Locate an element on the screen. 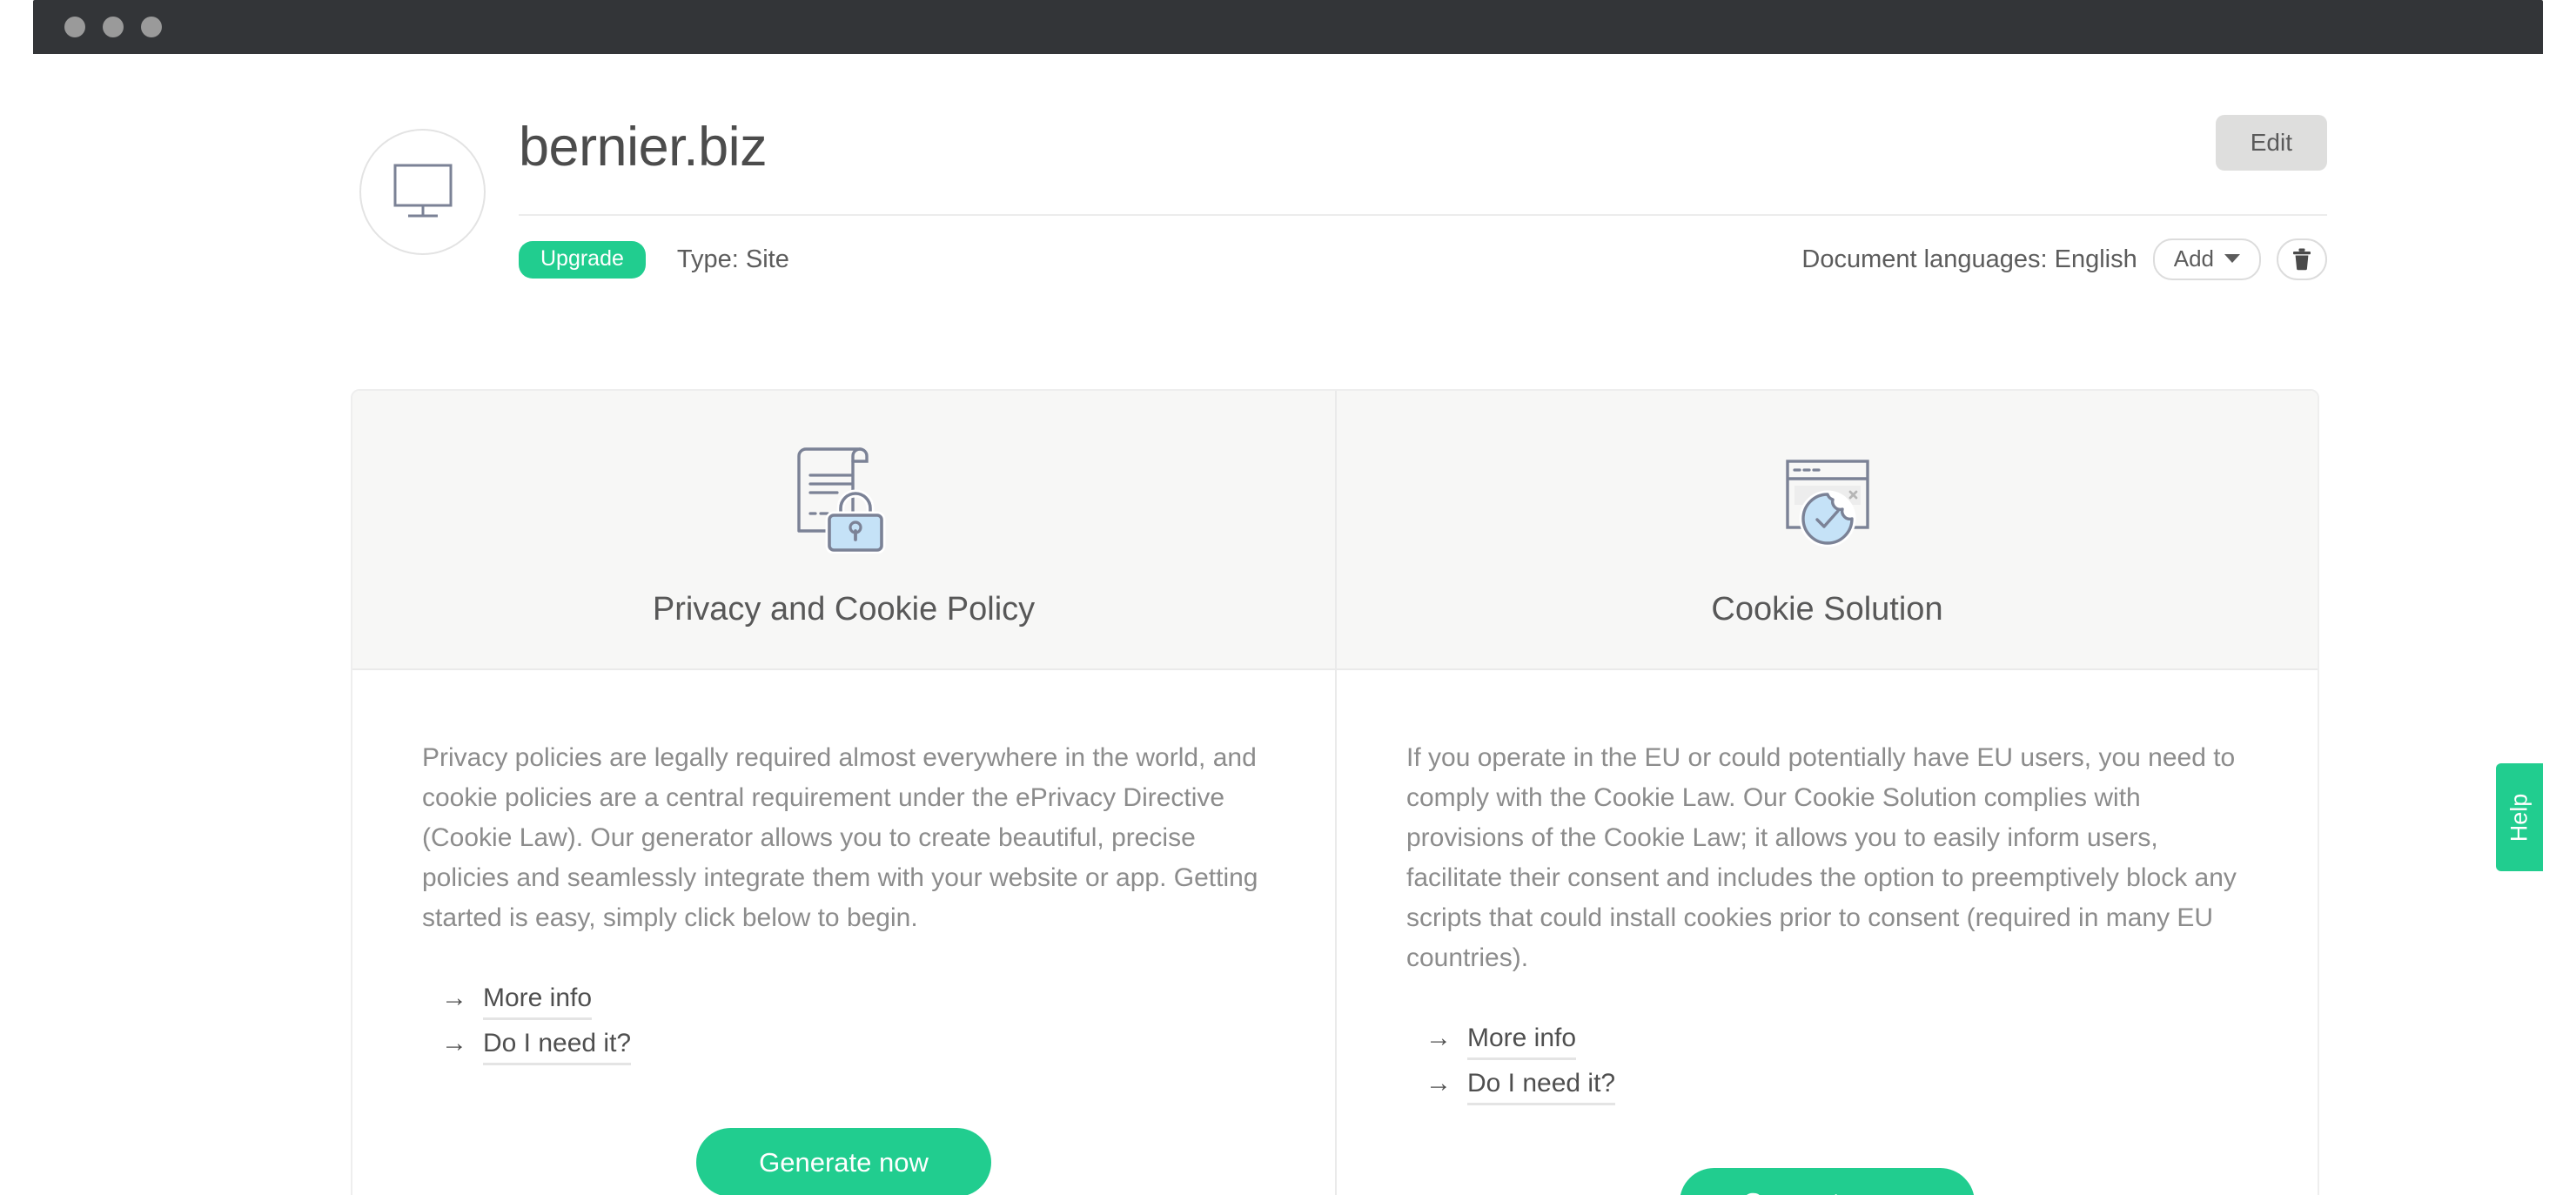  avatar is located at coordinates (422, 192).